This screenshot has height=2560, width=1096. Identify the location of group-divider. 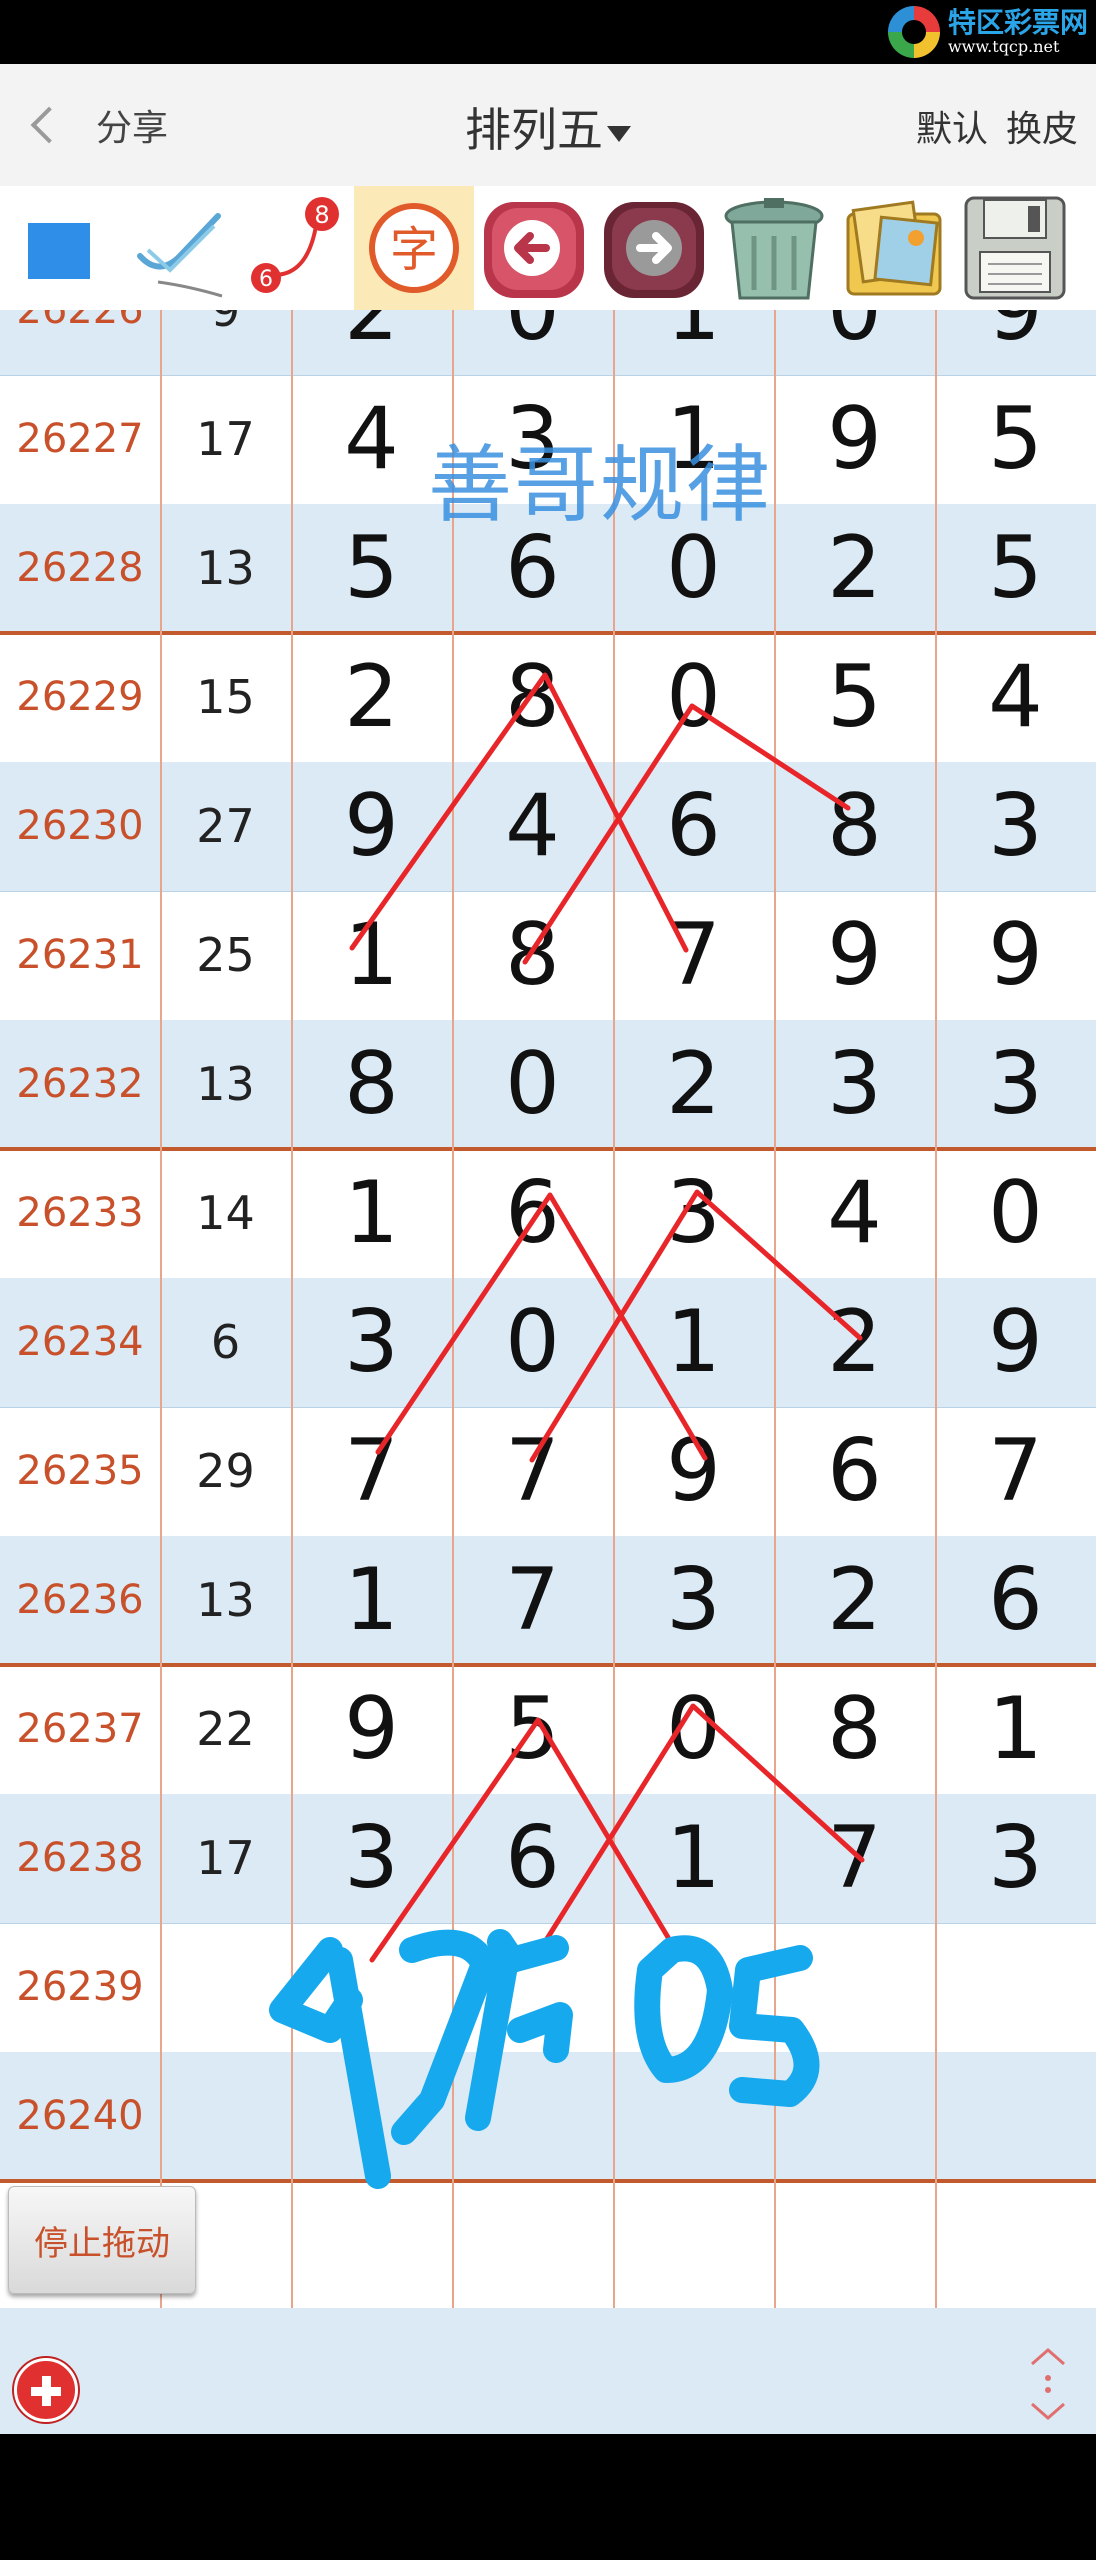
(548, 2181).